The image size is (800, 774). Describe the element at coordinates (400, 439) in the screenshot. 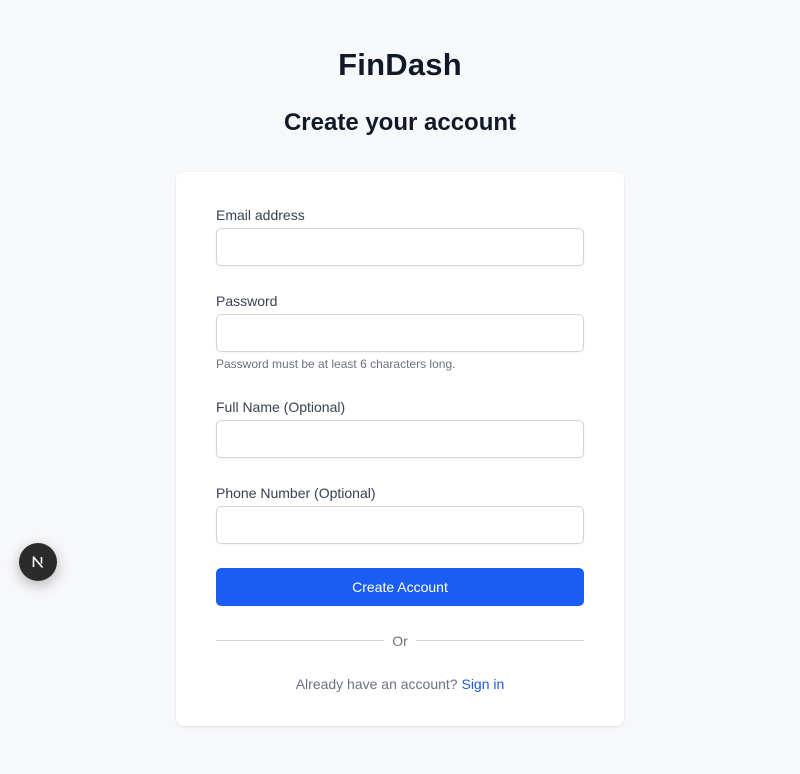

I see `full-name-field` at that location.